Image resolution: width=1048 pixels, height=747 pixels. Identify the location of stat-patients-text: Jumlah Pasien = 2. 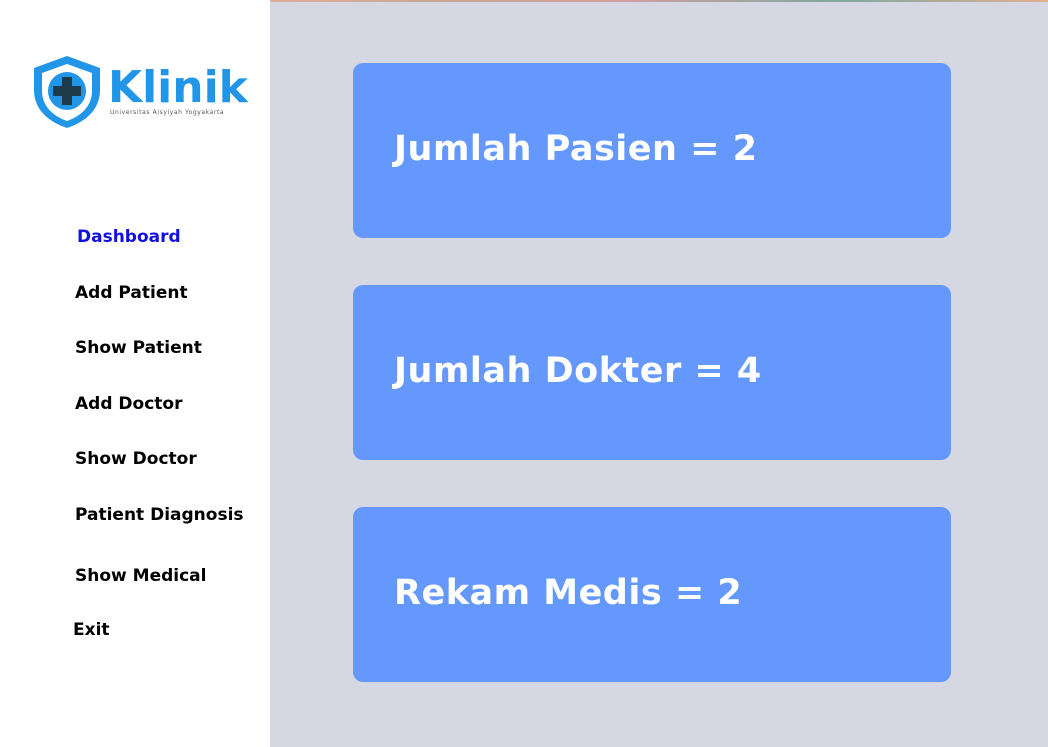
(576, 149).